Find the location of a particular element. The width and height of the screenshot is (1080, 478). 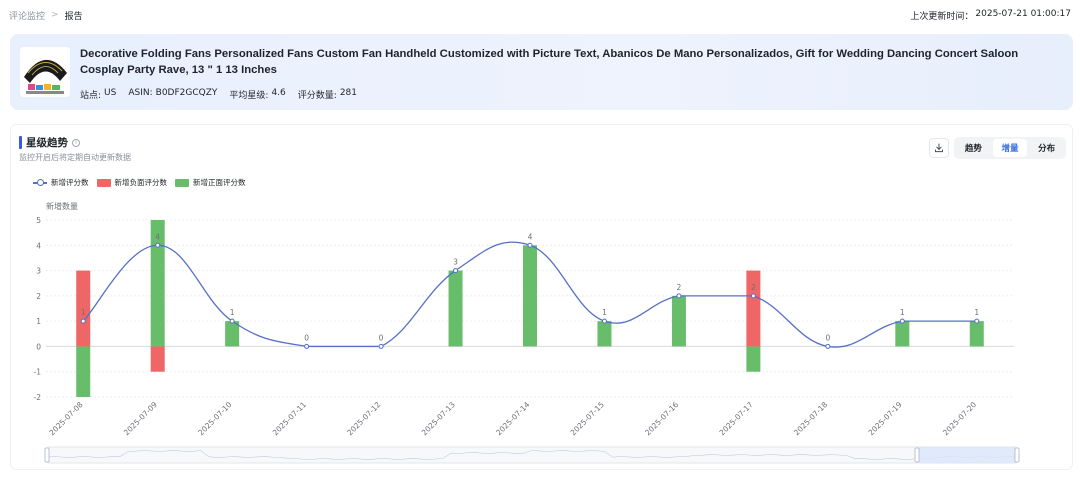

x-tick-label: 2025-07-20 is located at coordinates (959, 418).